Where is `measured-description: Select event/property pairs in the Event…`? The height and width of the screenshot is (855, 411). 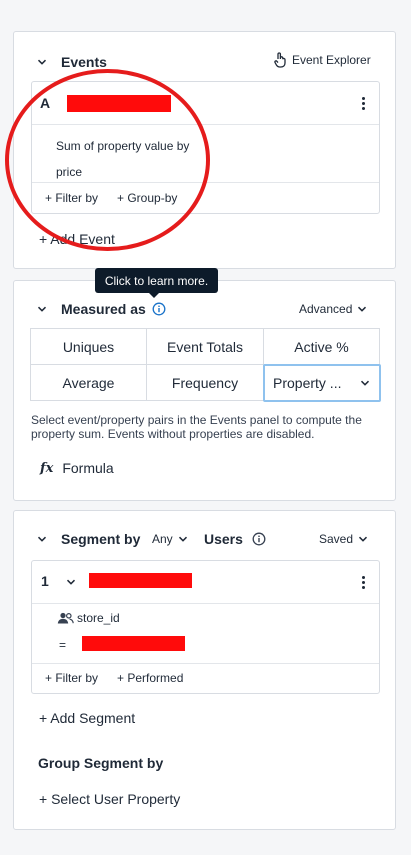 measured-description: Select event/property pairs in the Event… is located at coordinates (196, 427).